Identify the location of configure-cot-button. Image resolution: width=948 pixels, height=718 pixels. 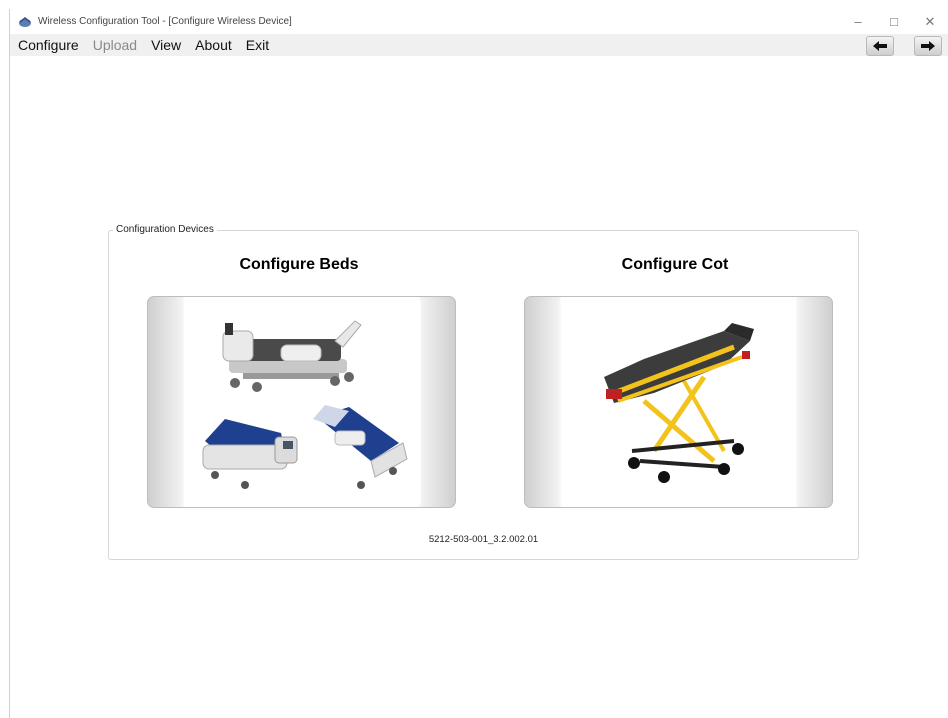
(678, 402).